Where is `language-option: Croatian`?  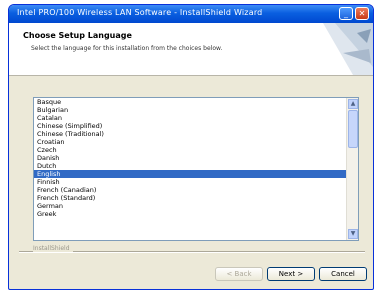
language-option: Croatian is located at coordinates (190, 142).